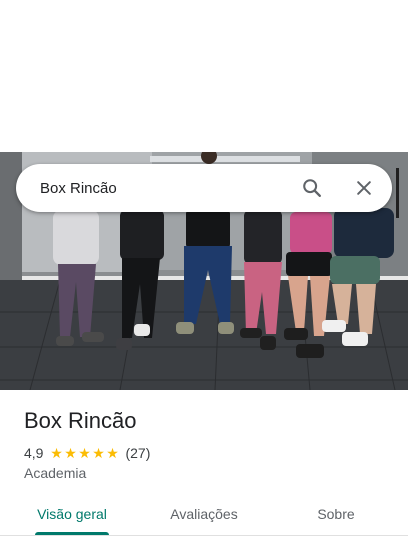 Image resolution: width=408 pixels, height=544 pixels. Describe the element at coordinates (336, 514) in the screenshot. I see `tab-about: Sobre` at that location.